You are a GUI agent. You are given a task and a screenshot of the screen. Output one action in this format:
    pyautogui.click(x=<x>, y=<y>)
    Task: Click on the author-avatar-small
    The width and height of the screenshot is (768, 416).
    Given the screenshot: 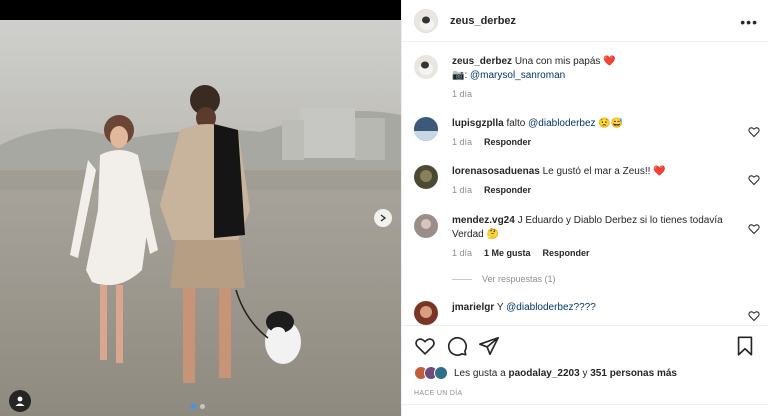 What is the action you would take?
    pyautogui.click(x=426, y=67)
    